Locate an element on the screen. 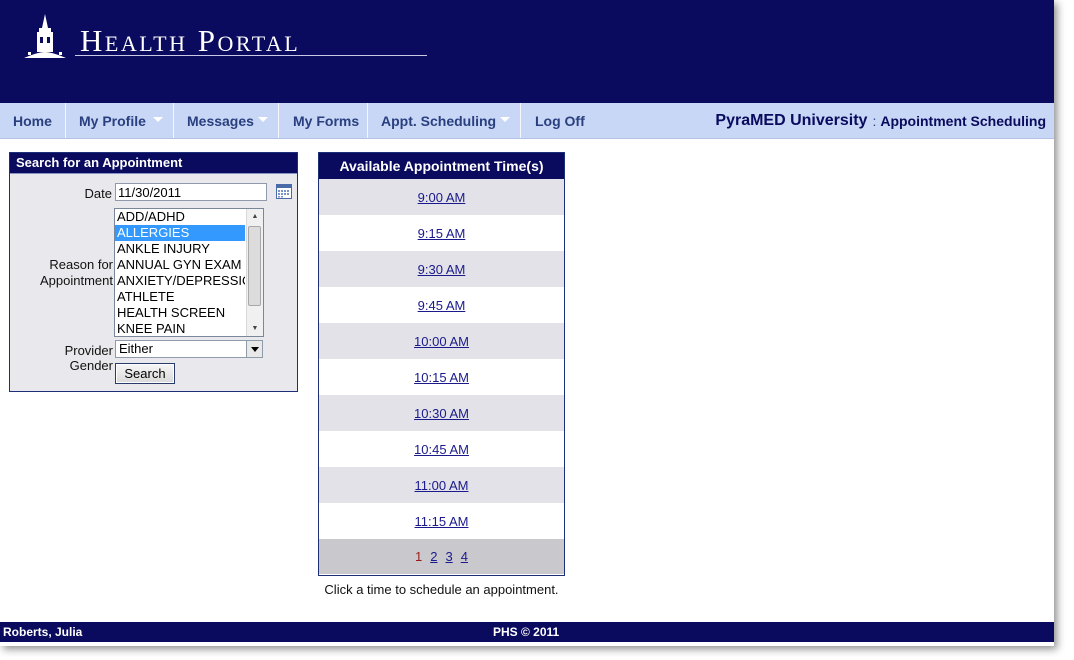 This screenshot has width=1074, height=660. nav-home-label: Home is located at coordinates (32, 120).